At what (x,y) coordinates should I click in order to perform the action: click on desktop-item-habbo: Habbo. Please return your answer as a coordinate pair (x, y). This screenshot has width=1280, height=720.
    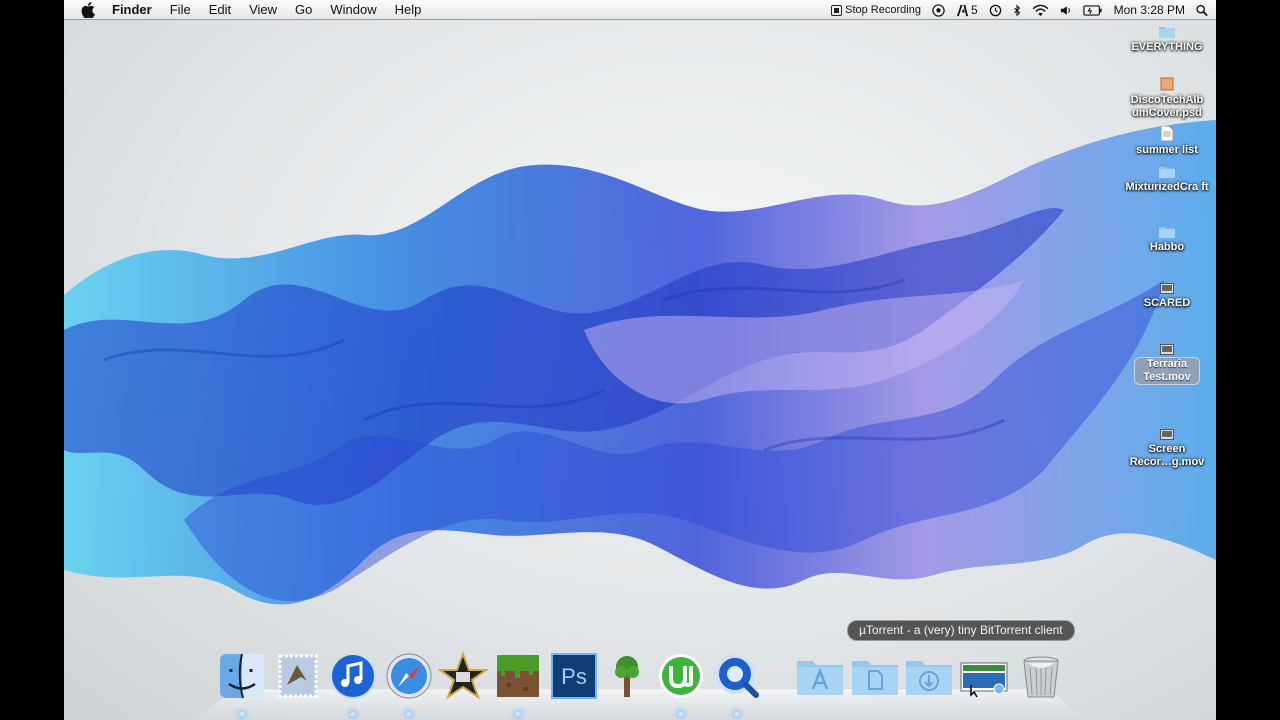
    Looking at the image, I should click on (1167, 240).